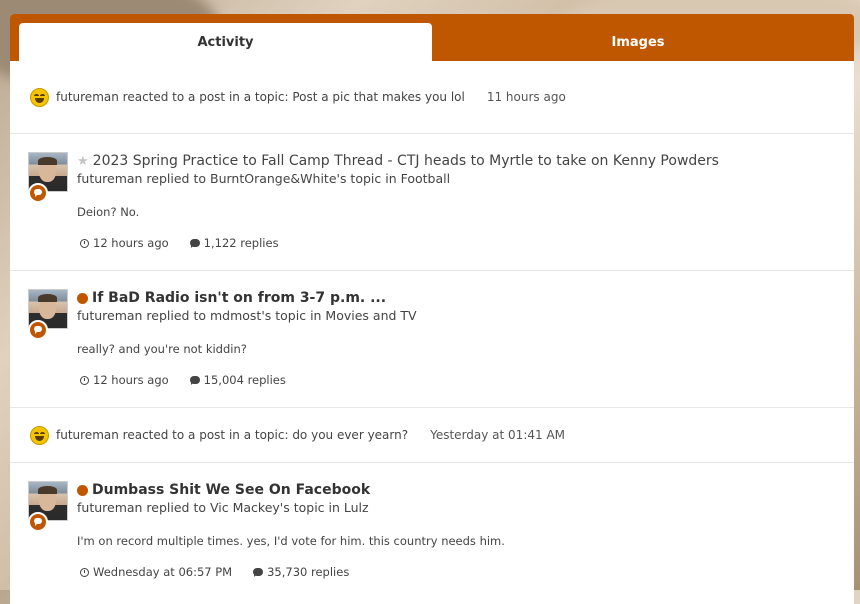 This screenshot has width=860, height=604. I want to click on replies-count: 35,730 replies, so click(301, 572).